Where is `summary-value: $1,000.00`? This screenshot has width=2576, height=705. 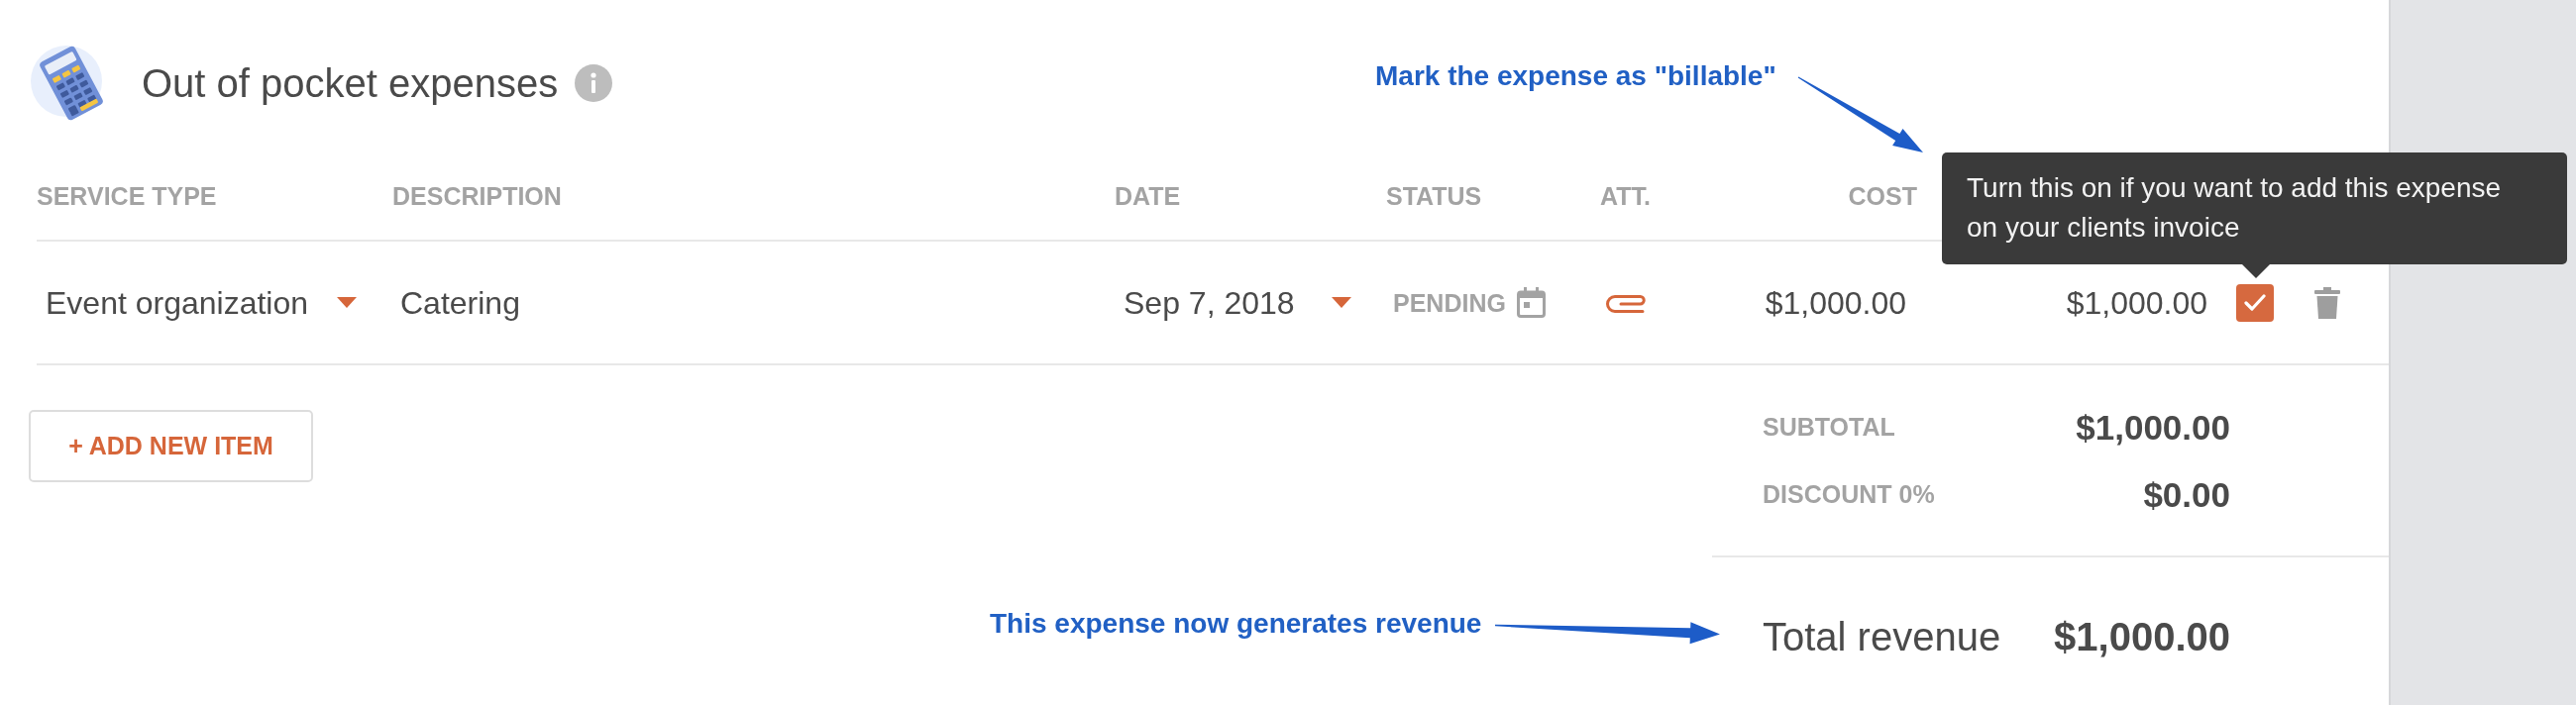
summary-value: $1,000.00 is located at coordinates (2153, 427).